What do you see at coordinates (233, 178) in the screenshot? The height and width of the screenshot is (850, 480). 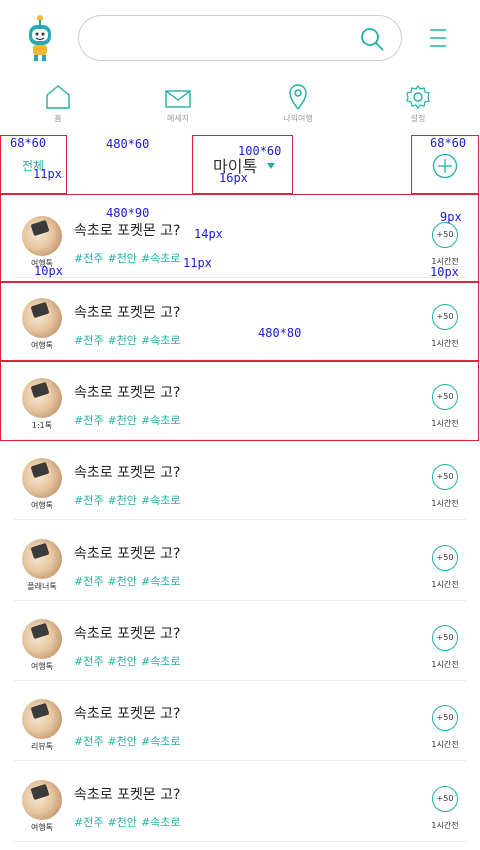 I see `annotation-label: 16px` at bounding box center [233, 178].